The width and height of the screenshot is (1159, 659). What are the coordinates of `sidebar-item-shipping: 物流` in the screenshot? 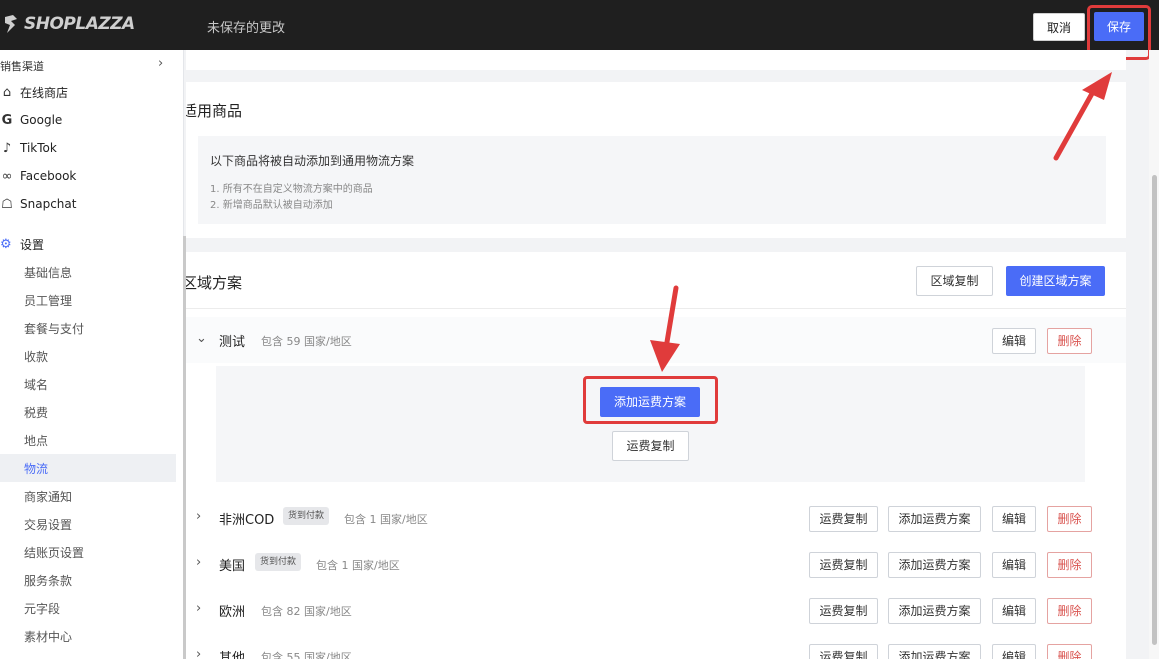 It's located at (36, 469).